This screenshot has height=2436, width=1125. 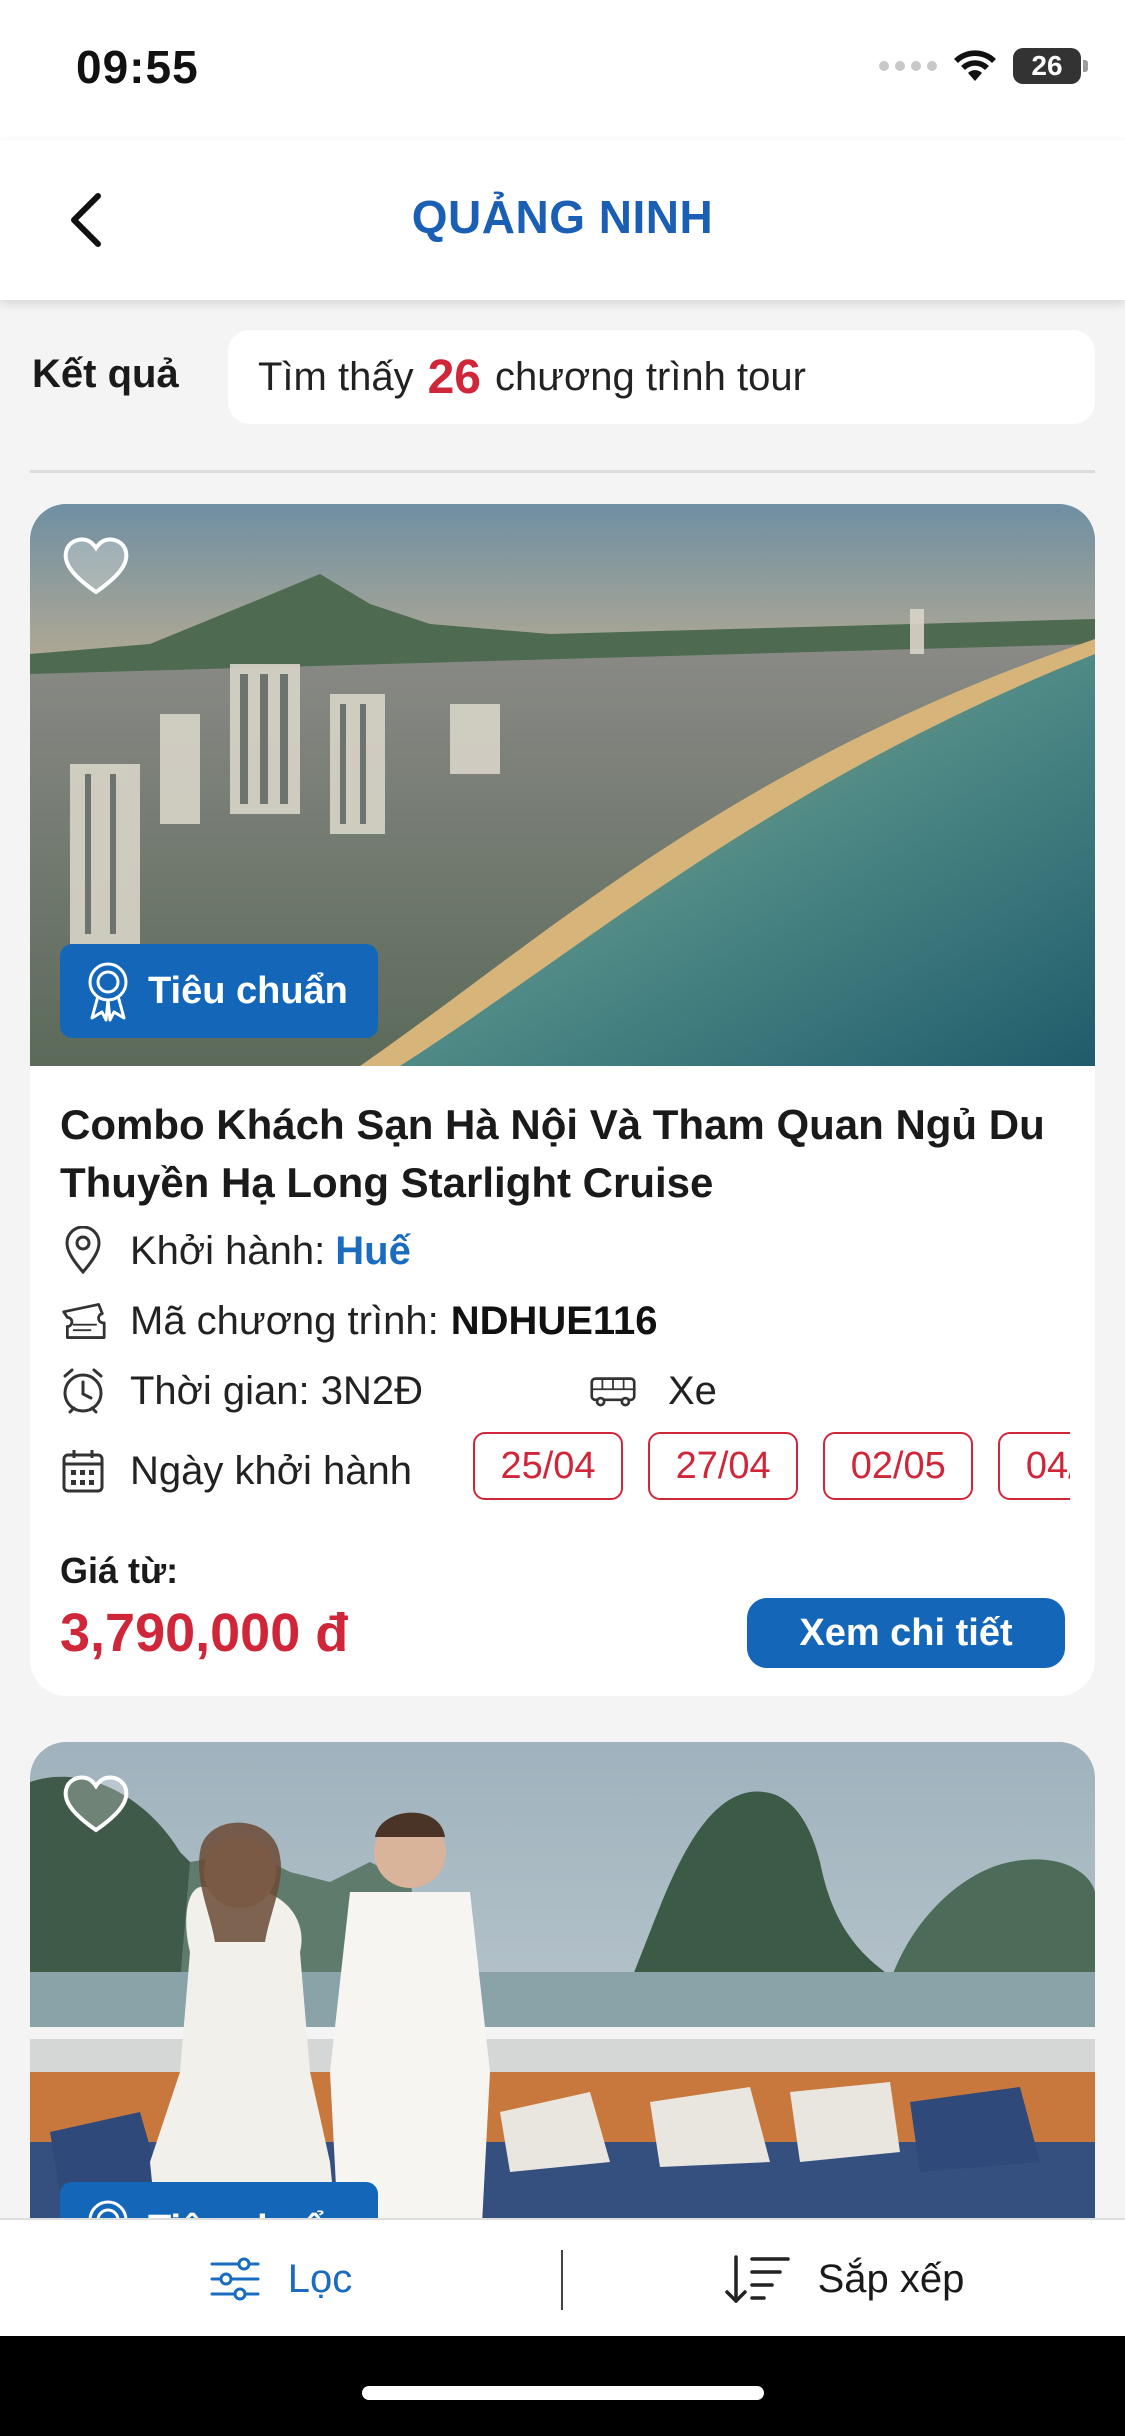 I want to click on status-bar: 09:55 26, so click(x=562, y=70).